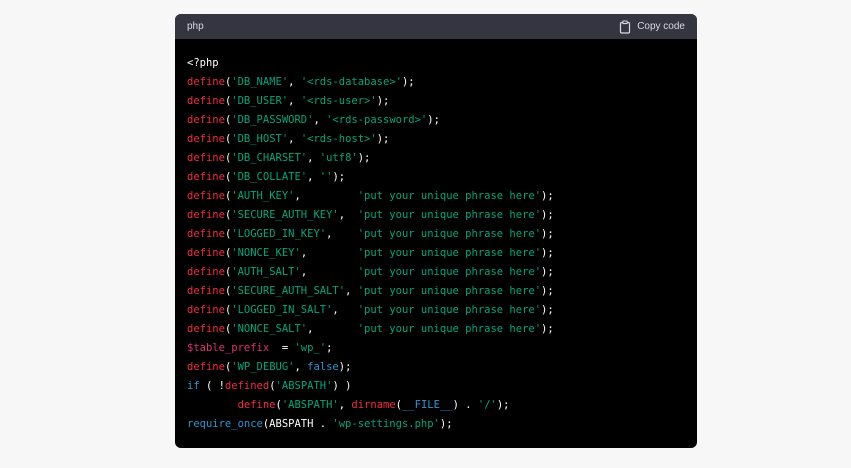 Image resolution: width=851 pixels, height=468 pixels. Describe the element at coordinates (272, 120) in the screenshot. I see `code-token: 'DB_PASSWORD'` at that location.